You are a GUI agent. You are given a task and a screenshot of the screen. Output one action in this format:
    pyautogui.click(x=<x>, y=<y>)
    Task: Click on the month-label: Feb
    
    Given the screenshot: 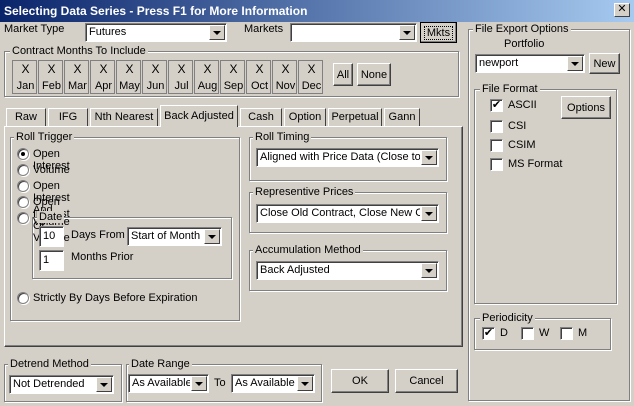 What is the action you would take?
    pyautogui.click(x=51, y=86)
    